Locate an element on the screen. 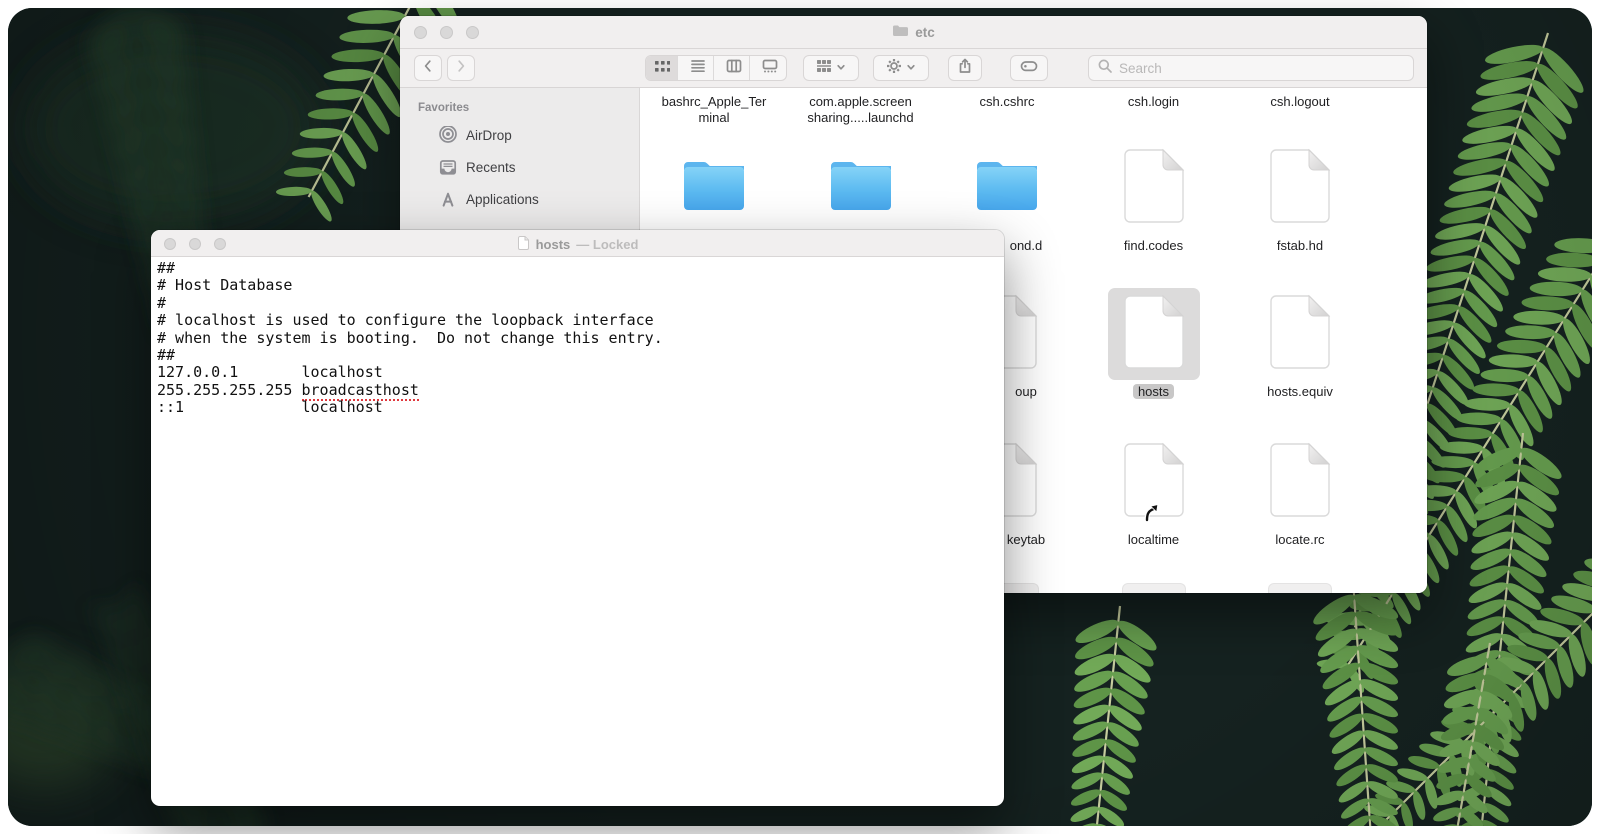 The height and width of the screenshot is (834, 1600). list-icon is located at coordinates (698, 68).